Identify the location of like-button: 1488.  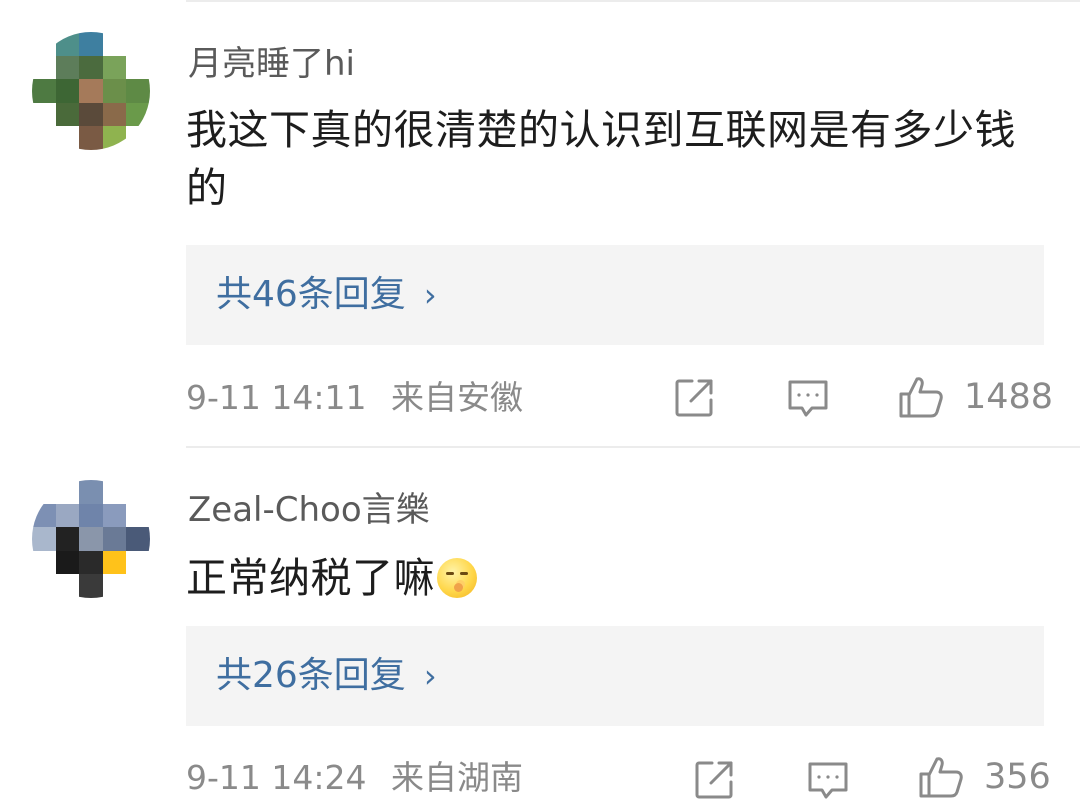
(975, 397).